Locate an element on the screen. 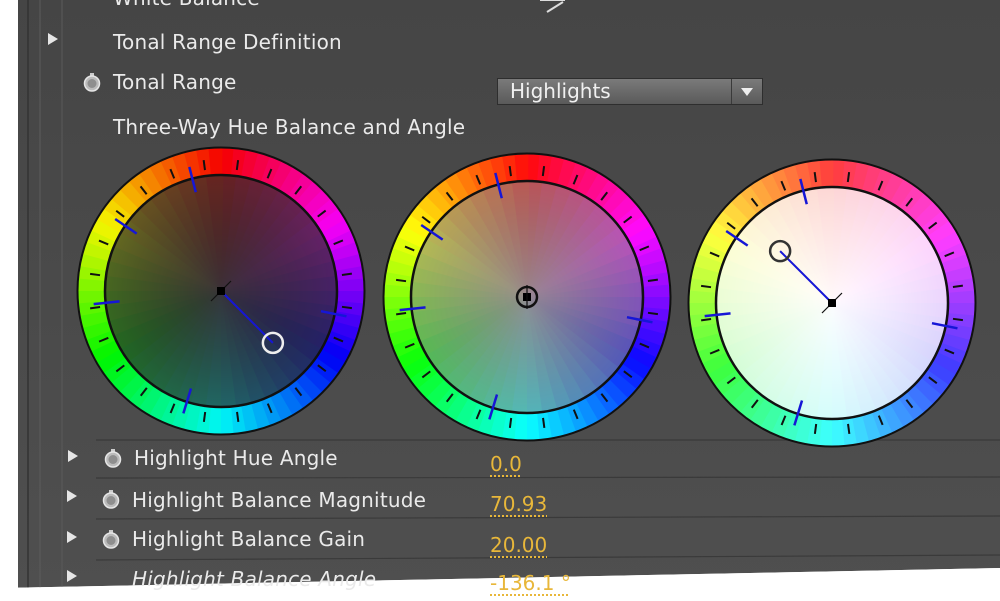  white-balance-label: White Balance is located at coordinates (186, 5).